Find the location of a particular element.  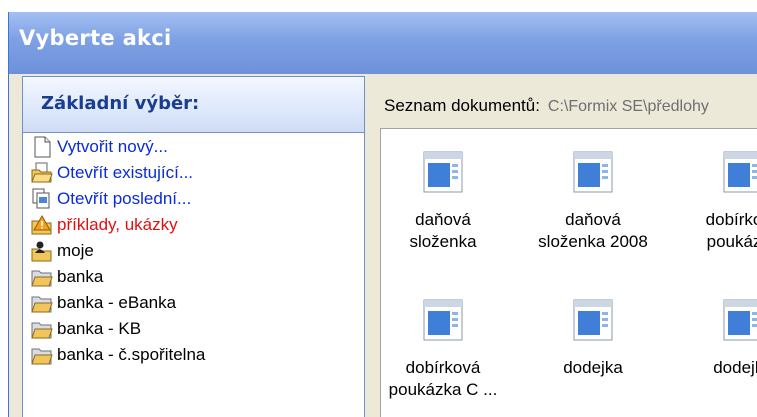

folder-label: moje is located at coordinates (75, 250).